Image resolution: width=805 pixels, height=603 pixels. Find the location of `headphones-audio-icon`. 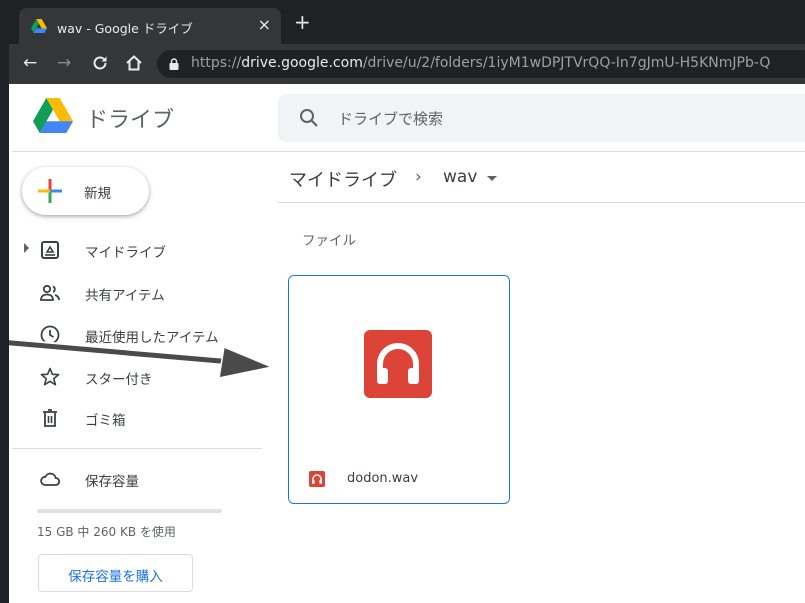

headphones-audio-icon is located at coordinates (398, 364).